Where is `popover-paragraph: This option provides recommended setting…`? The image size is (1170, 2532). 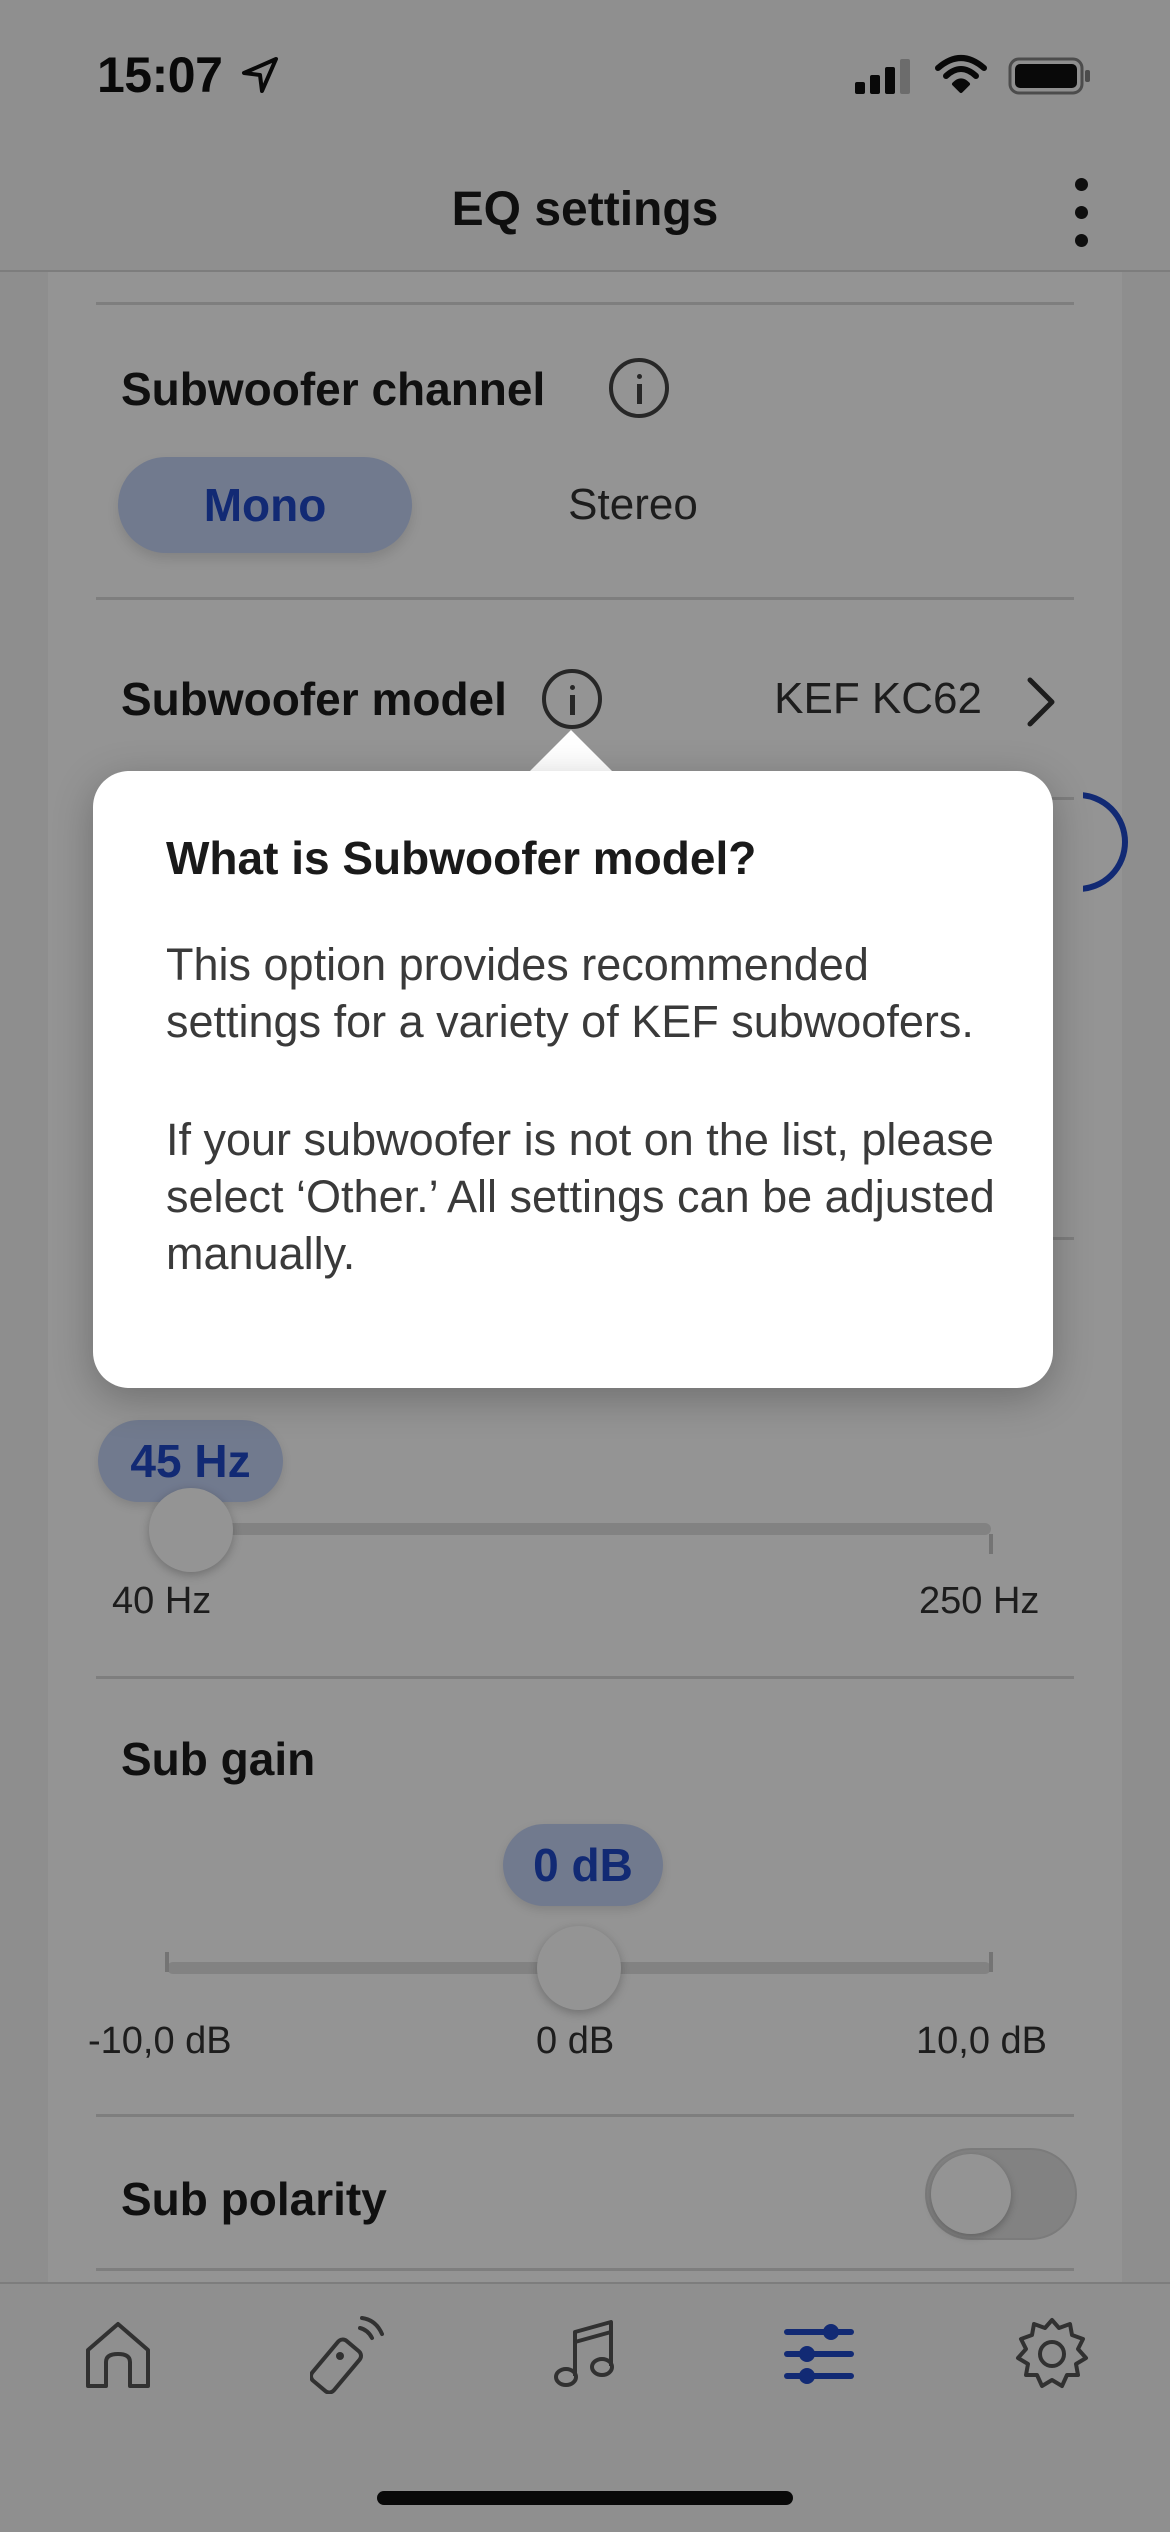 popover-paragraph: This option provides recommended setting… is located at coordinates (570, 993).